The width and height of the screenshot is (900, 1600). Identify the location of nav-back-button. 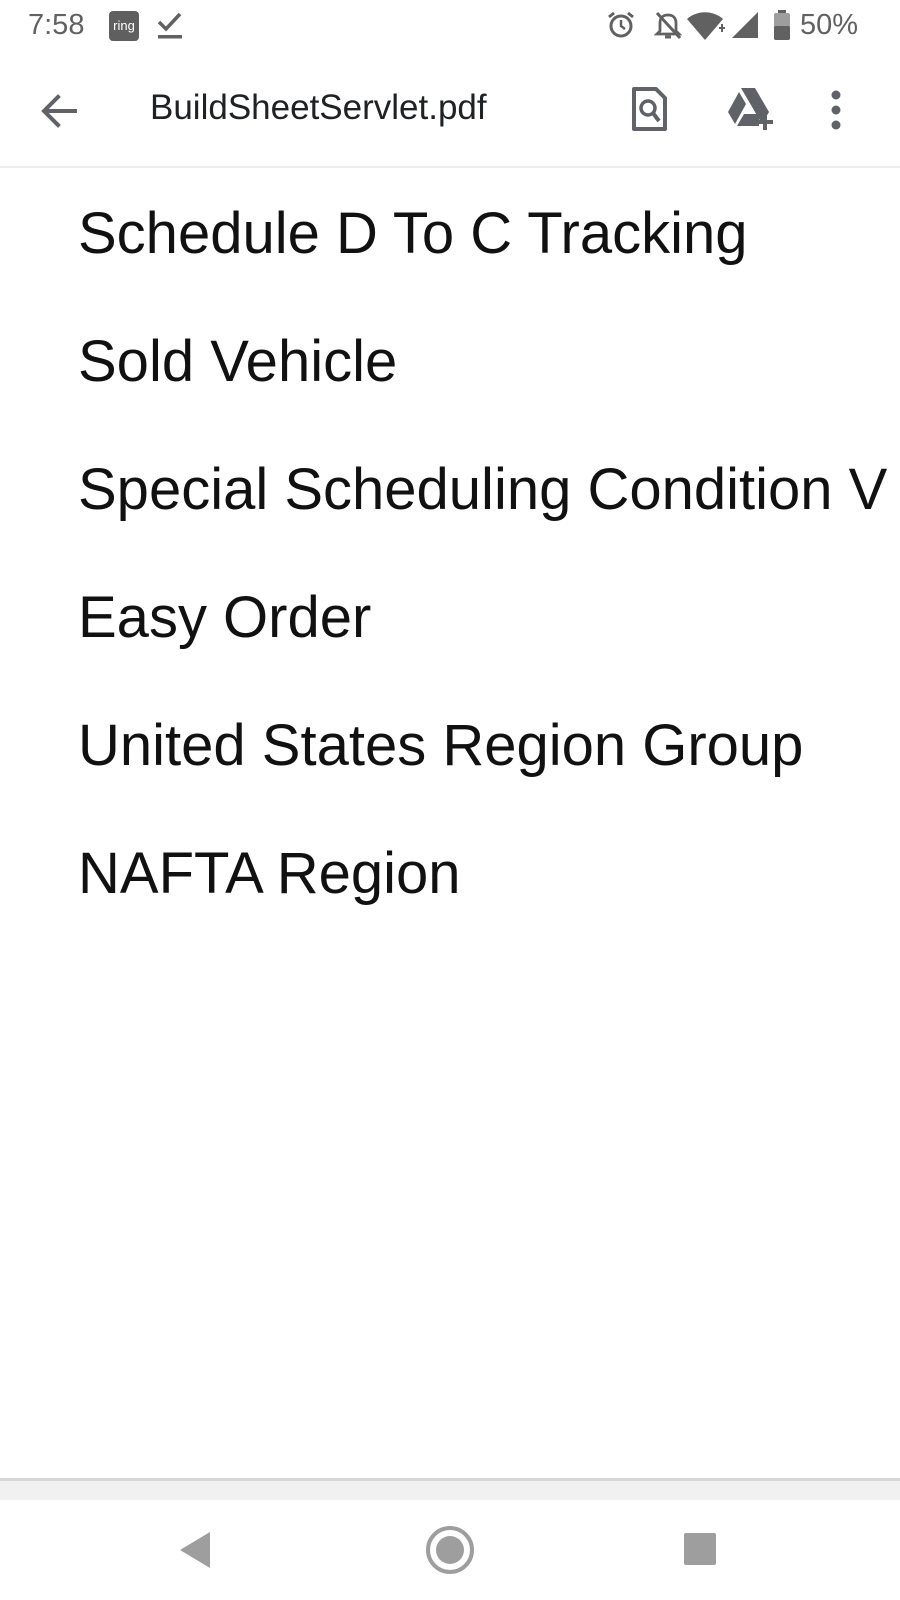
(194, 1552).